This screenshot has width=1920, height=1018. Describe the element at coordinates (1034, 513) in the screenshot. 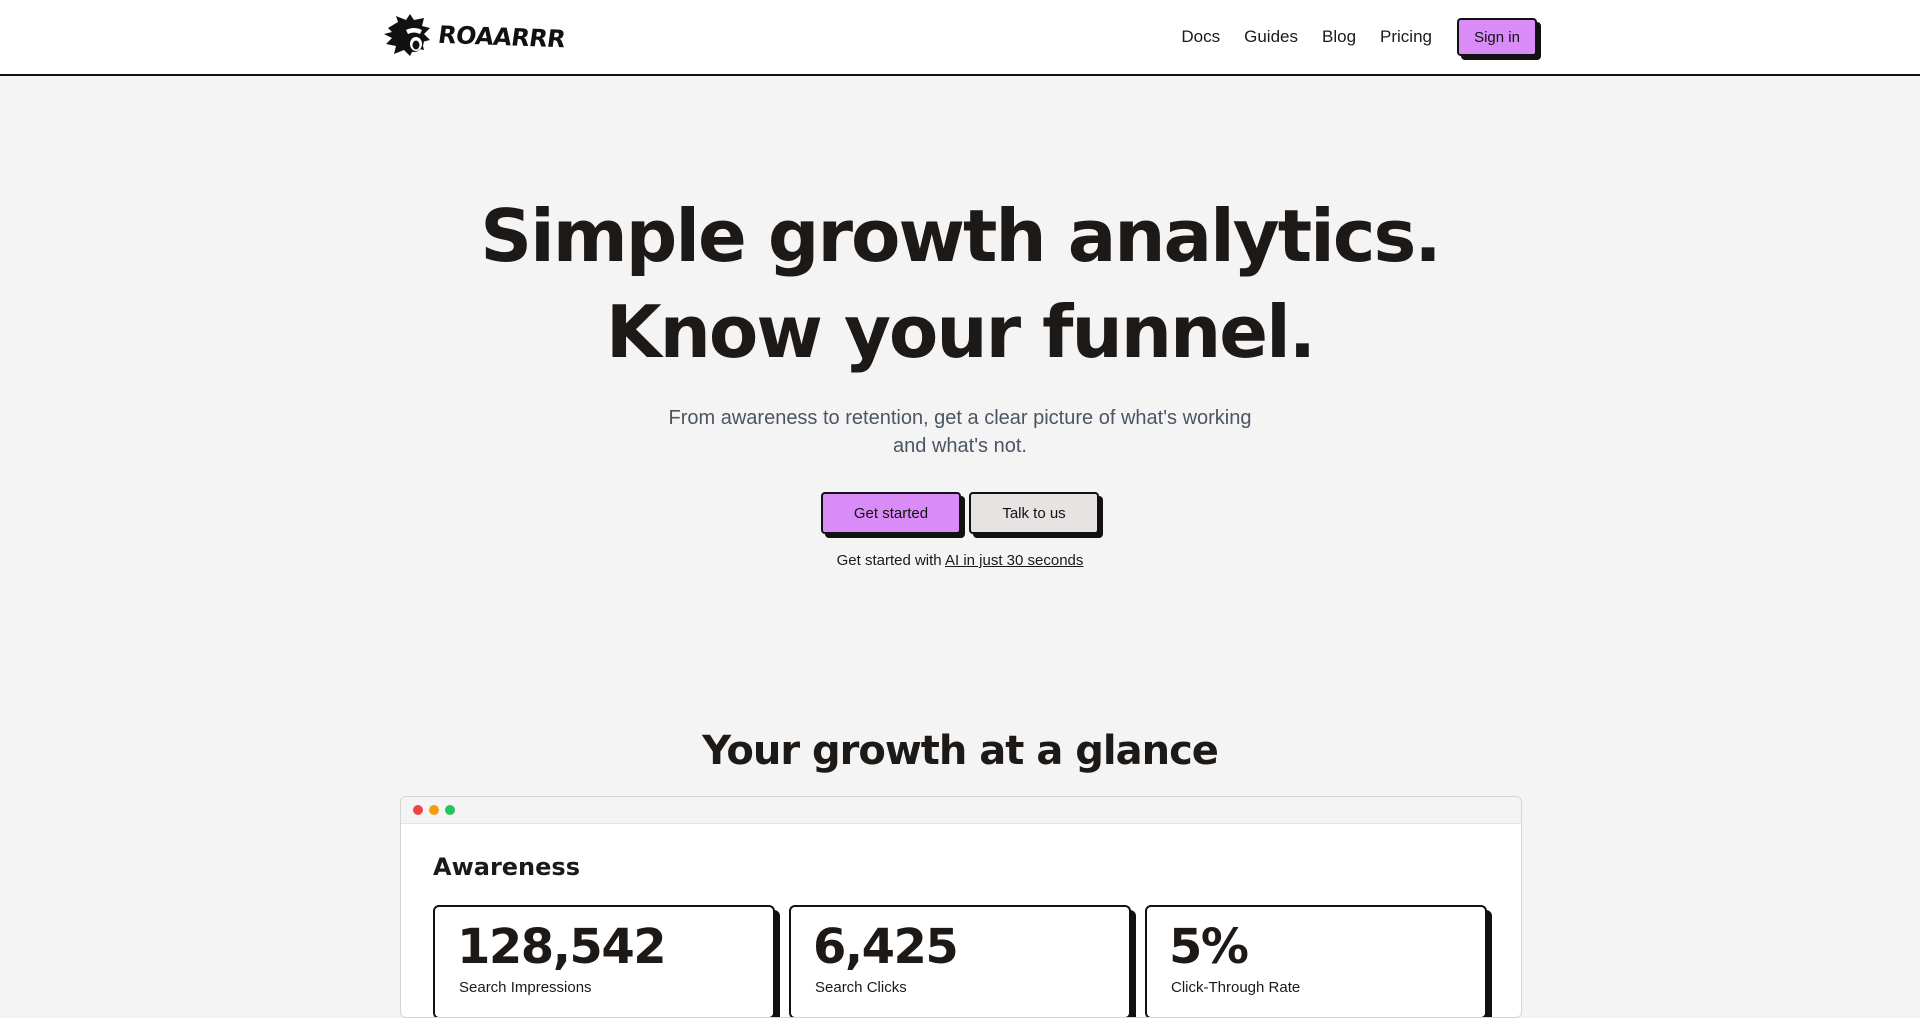

I see `talk-to-us-button: Talk to us` at that location.